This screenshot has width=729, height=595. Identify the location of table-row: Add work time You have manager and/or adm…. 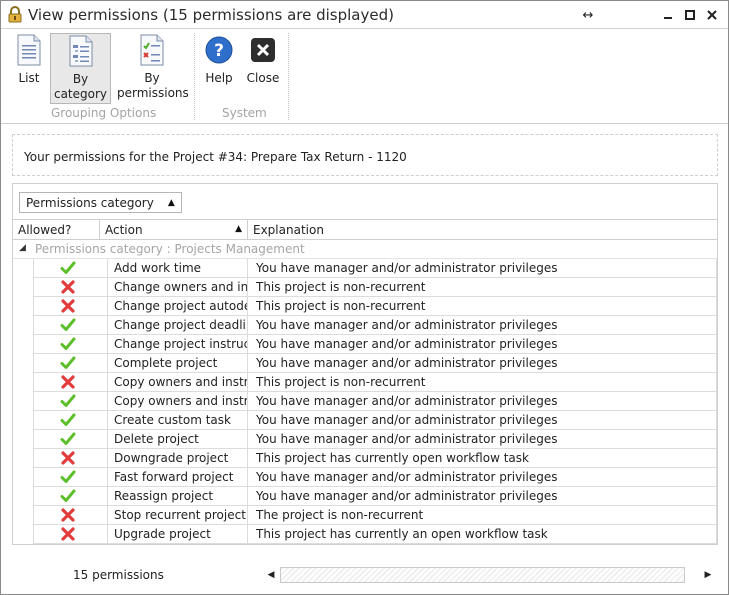
(375, 268).